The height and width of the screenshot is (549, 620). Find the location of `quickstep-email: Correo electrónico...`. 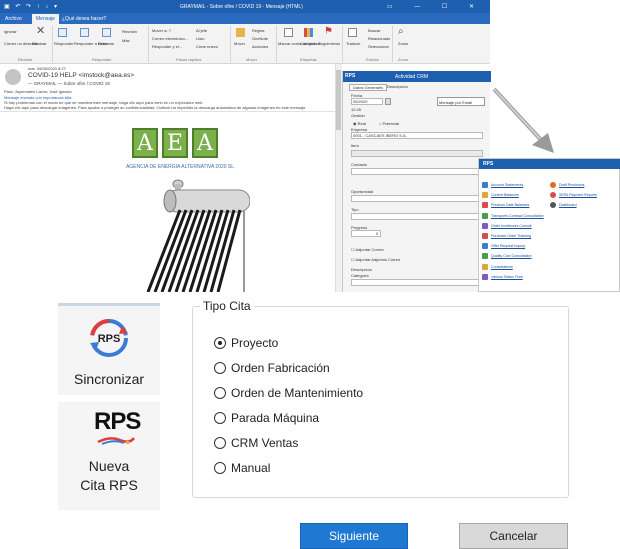

quickstep-email: Correo electrónico... is located at coordinates (170, 38).